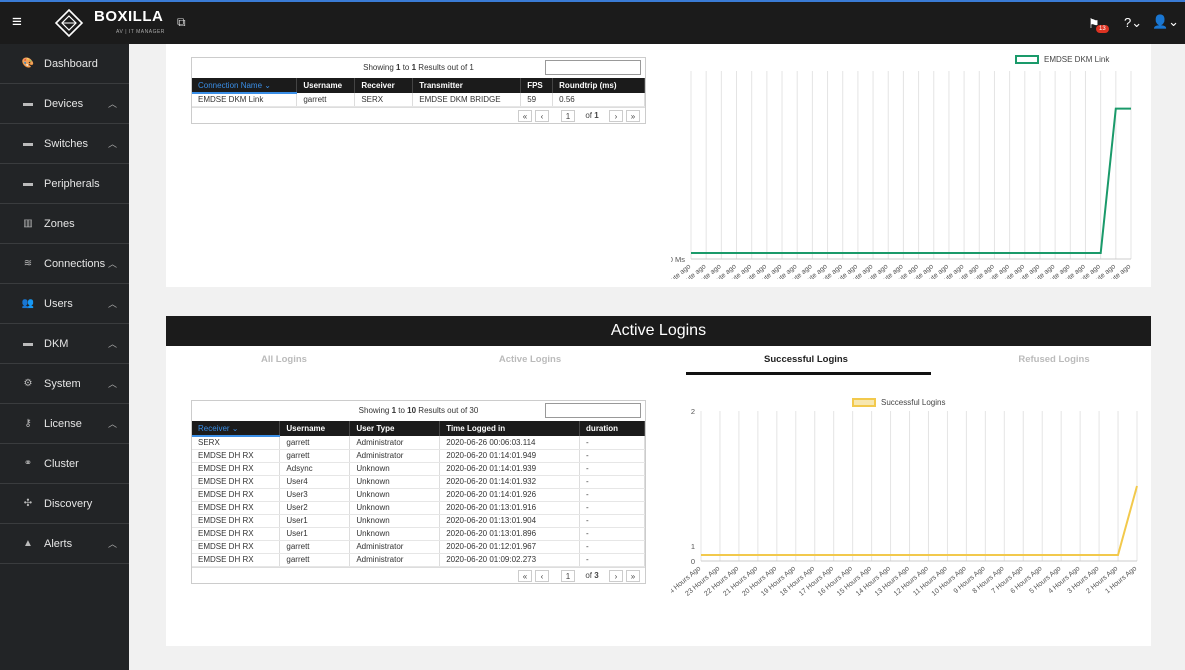 This screenshot has height=670, width=1185. What do you see at coordinates (395, 521) in the screenshot?
I see `table-cell: Unknown` at bounding box center [395, 521].